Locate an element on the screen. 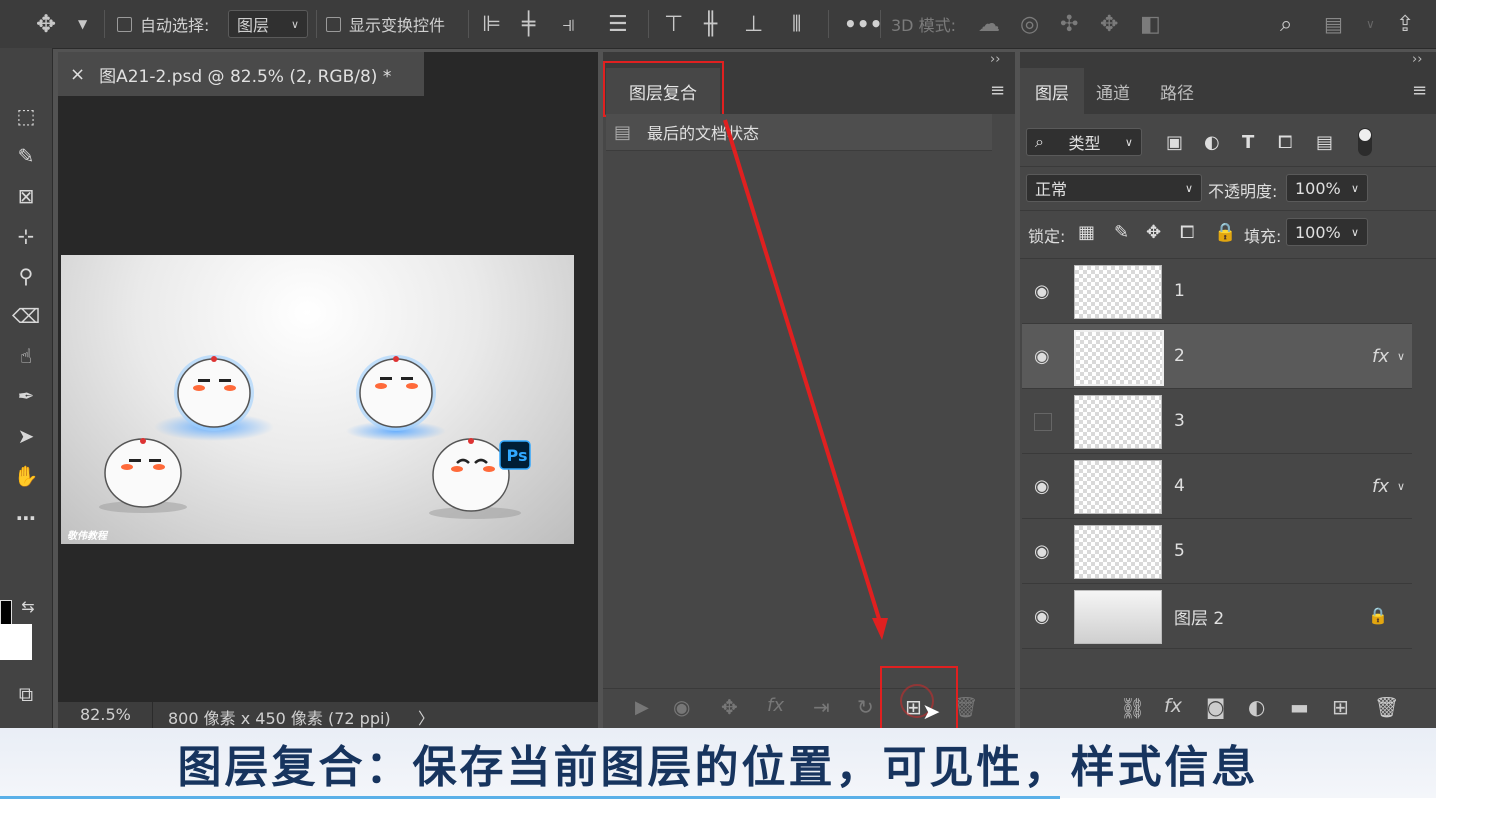  annotation-arrow is located at coordinates (805, 379).